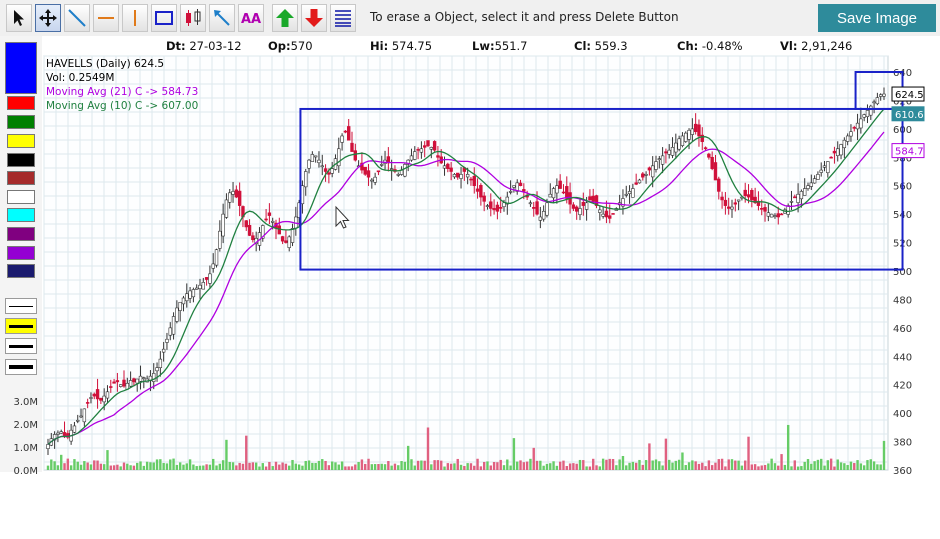  What do you see at coordinates (902, 471) in the screenshot?
I see `y-tick-label: 360` at bounding box center [902, 471].